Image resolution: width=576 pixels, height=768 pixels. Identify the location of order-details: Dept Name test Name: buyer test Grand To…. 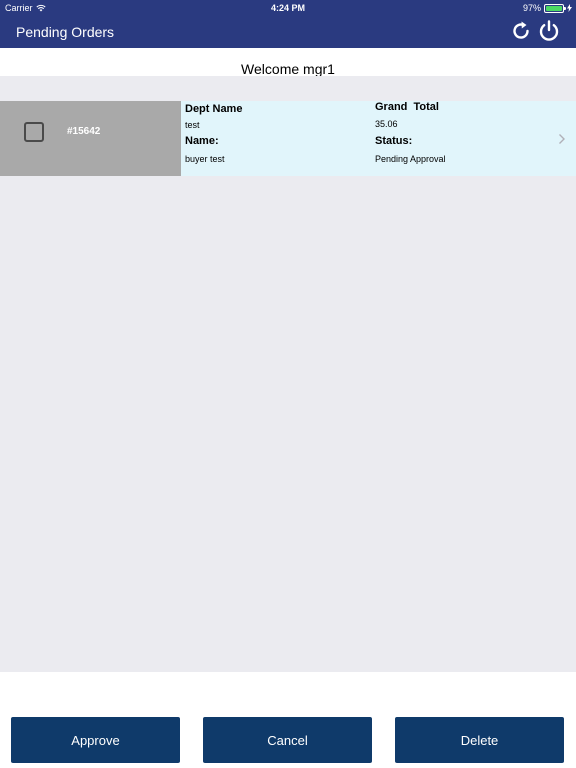
(378, 138).